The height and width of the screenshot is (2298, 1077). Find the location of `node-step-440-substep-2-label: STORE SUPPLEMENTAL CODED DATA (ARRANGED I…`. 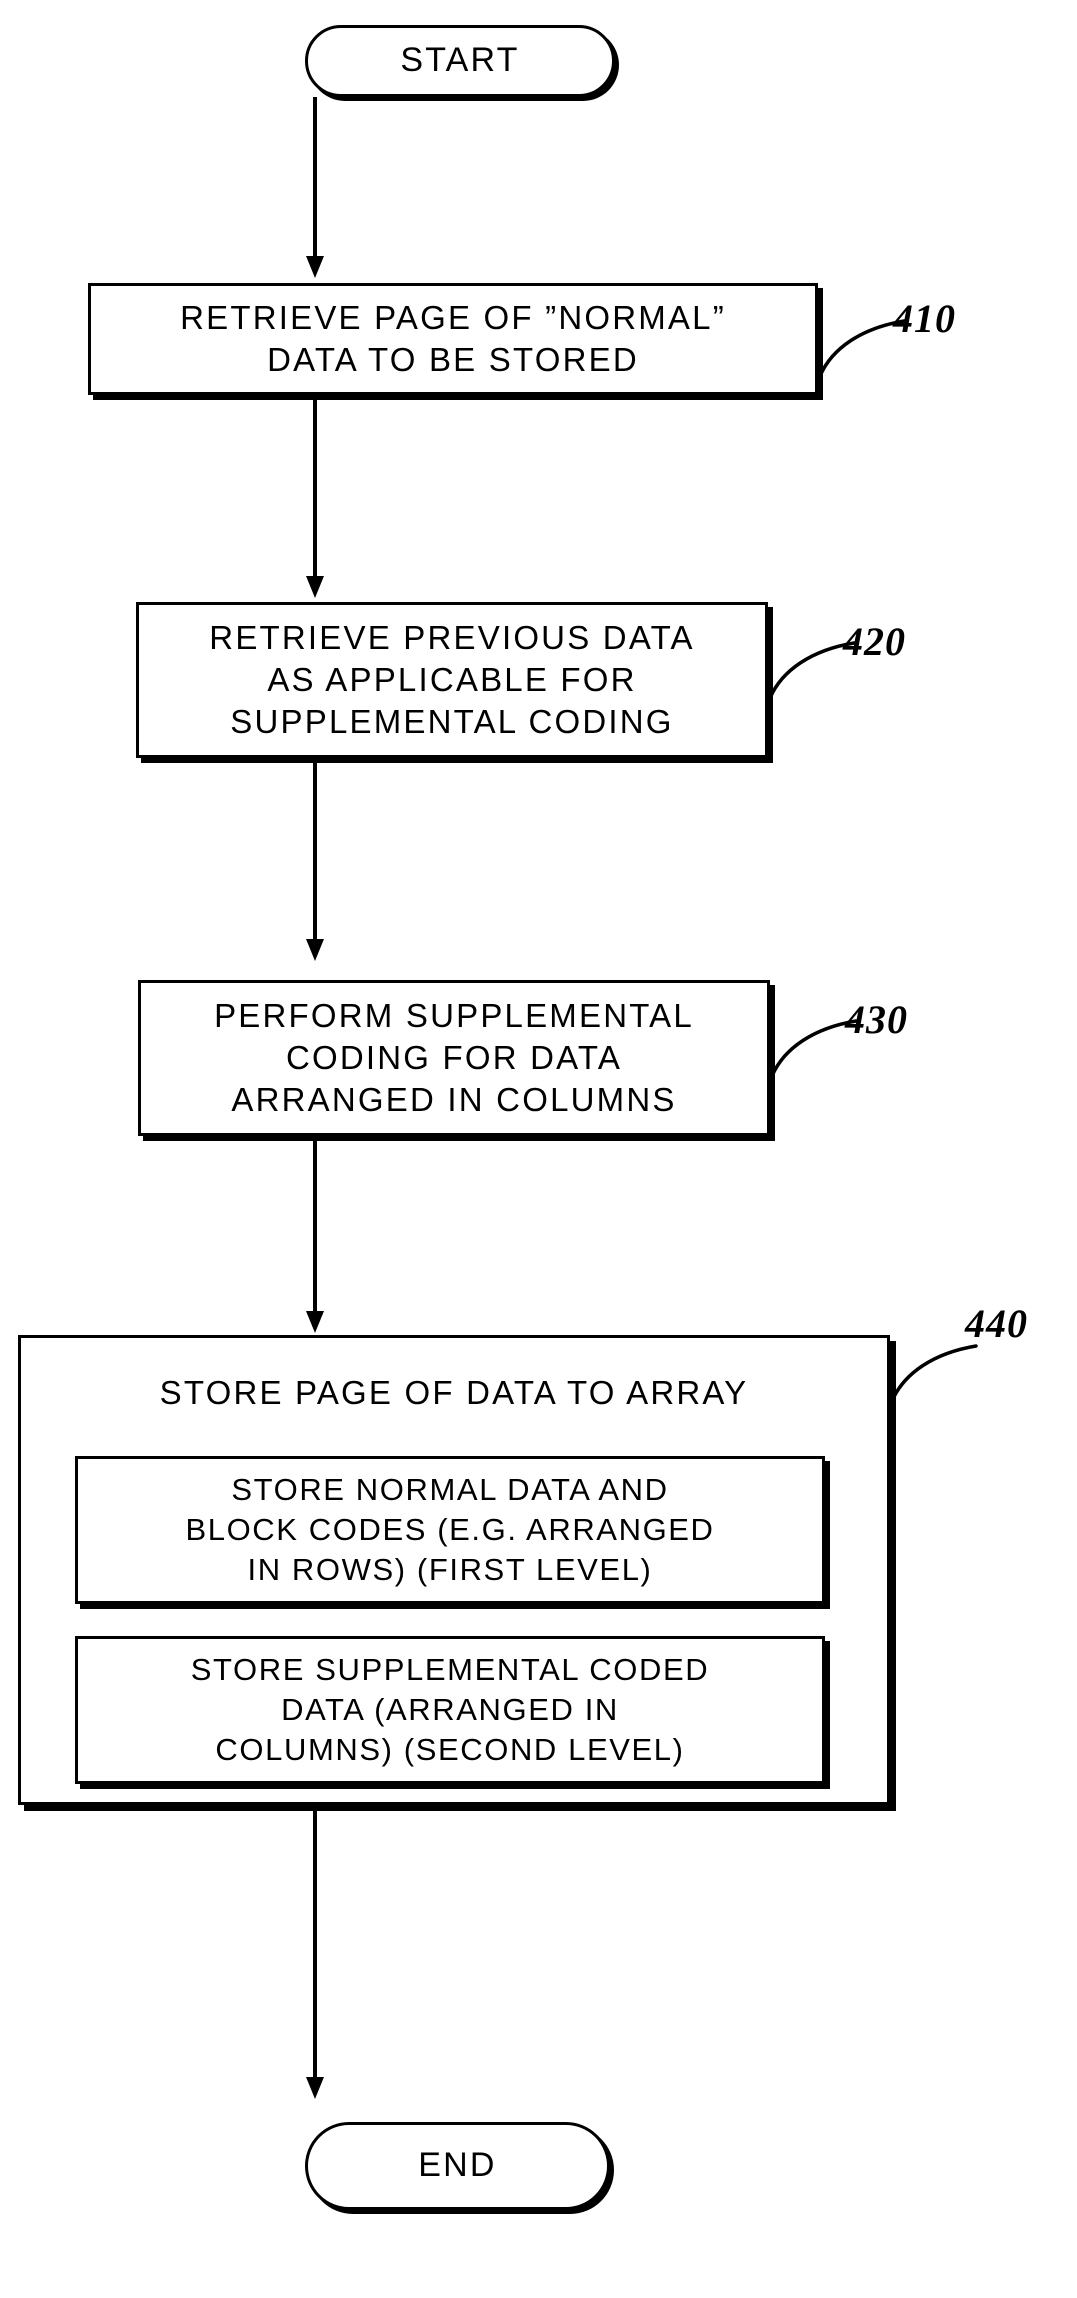

node-step-440-substep-2-label: STORE SUPPLEMENTAL CODED DATA (ARRANGED I… is located at coordinates (450, 1709).